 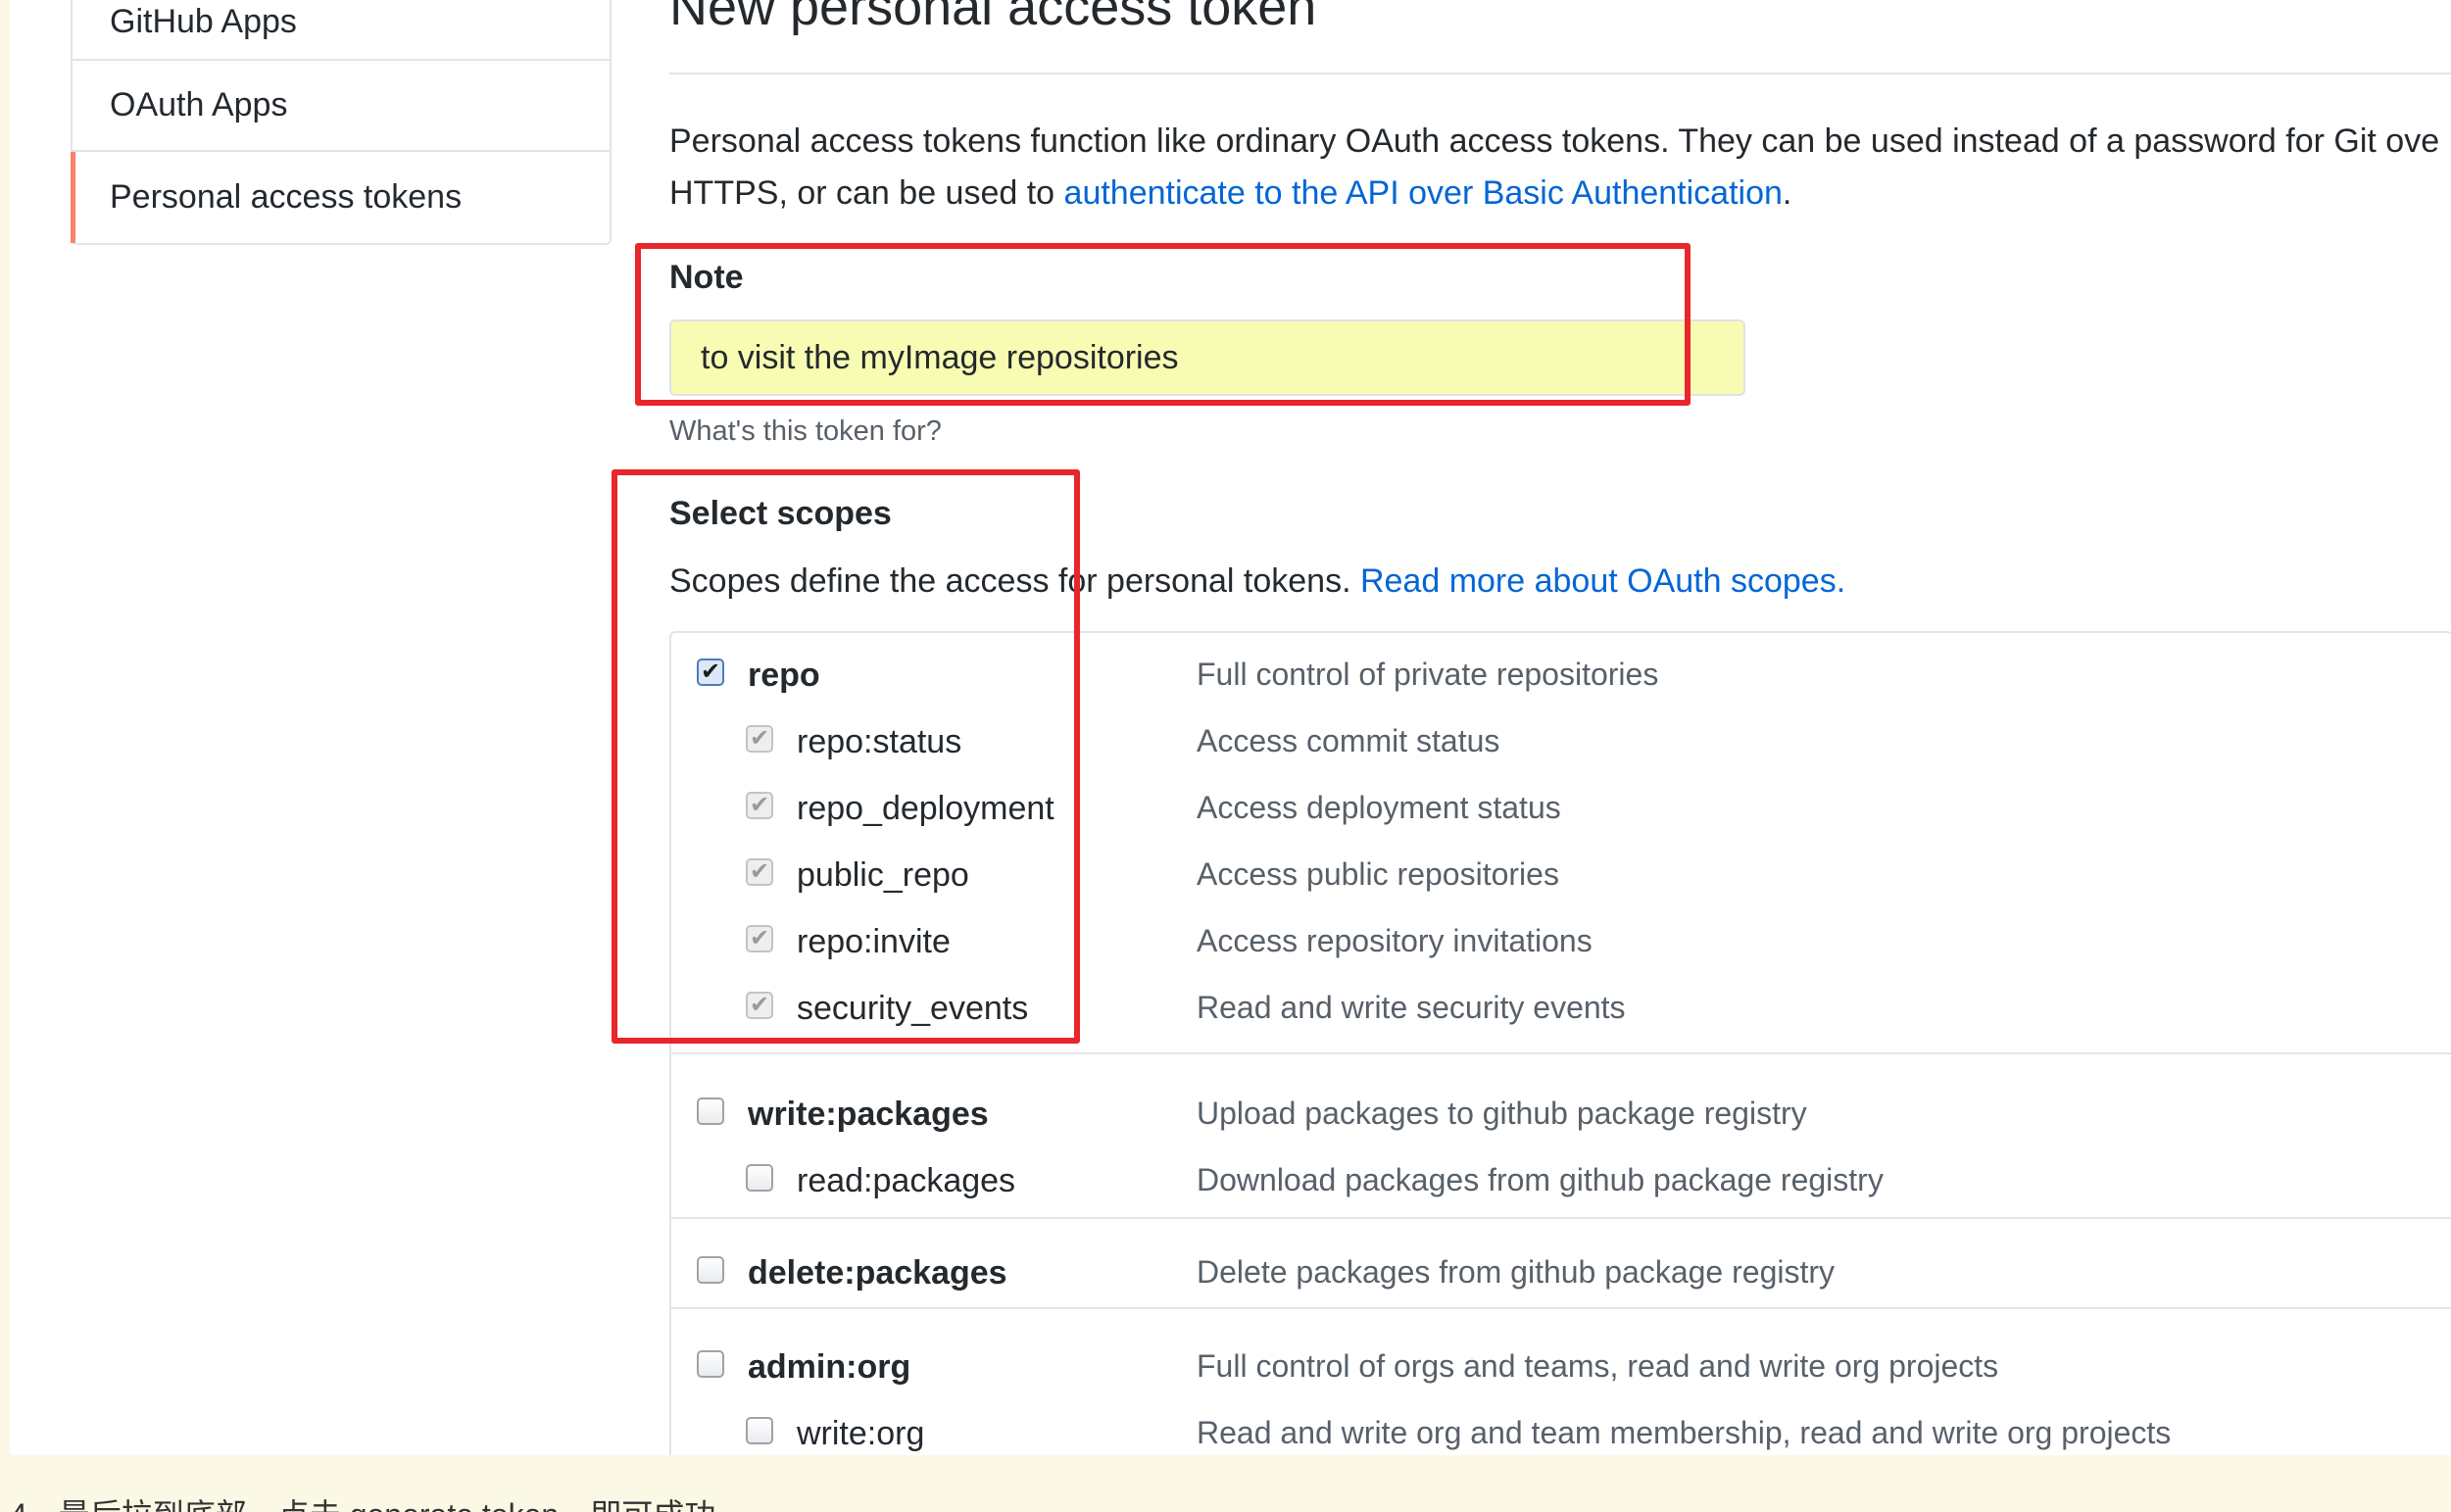 I want to click on sidebar-item-label: Personal access tokens, so click(x=286, y=197).